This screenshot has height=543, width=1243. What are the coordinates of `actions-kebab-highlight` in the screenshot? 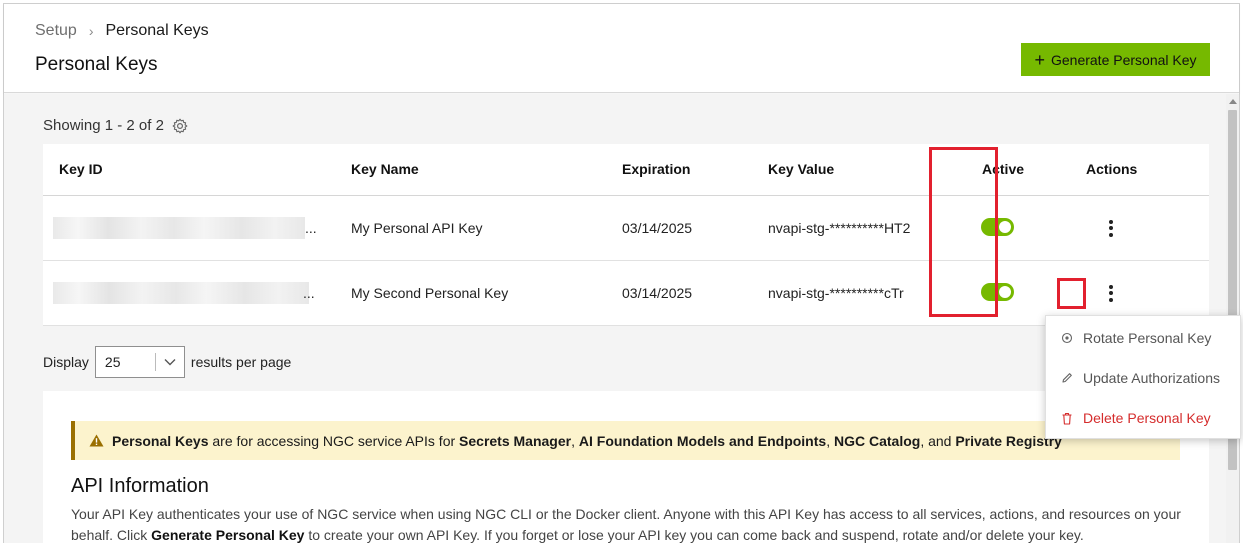 It's located at (1071, 293).